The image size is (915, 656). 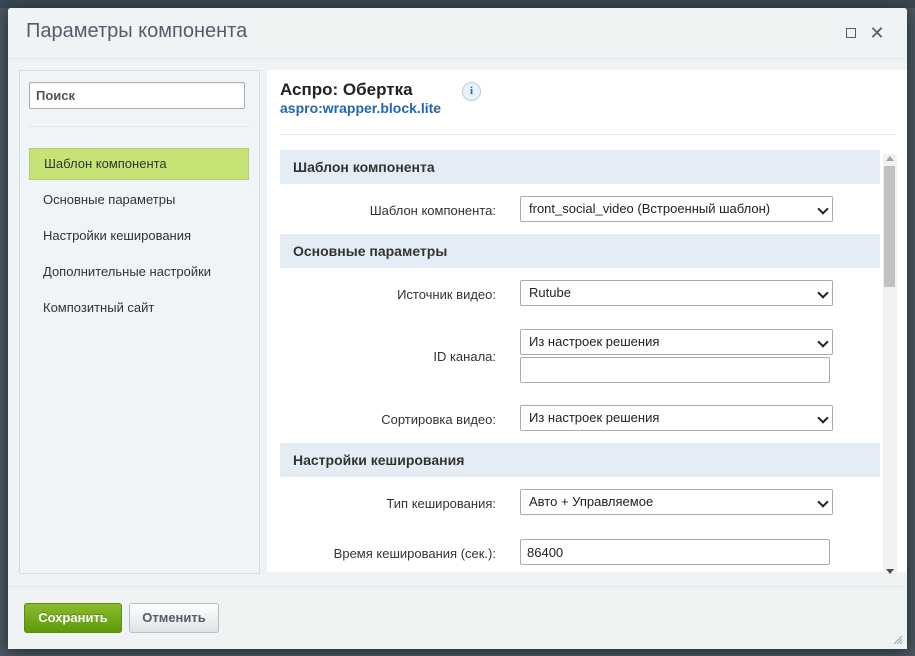 I want to click on video-sort-value: Из настроек решения, so click(x=594, y=417).